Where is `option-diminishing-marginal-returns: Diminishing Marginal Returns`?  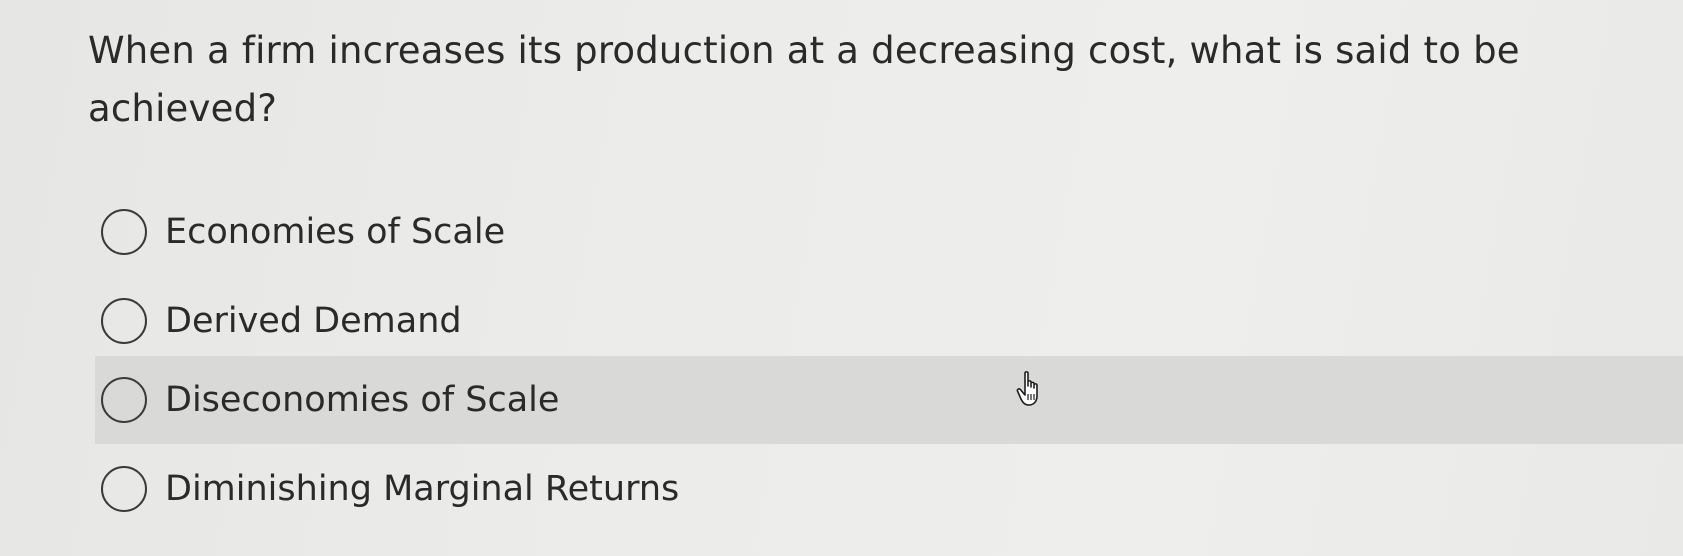 option-diminishing-marginal-returns: Diminishing Marginal Returns is located at coordinates (889, 489).